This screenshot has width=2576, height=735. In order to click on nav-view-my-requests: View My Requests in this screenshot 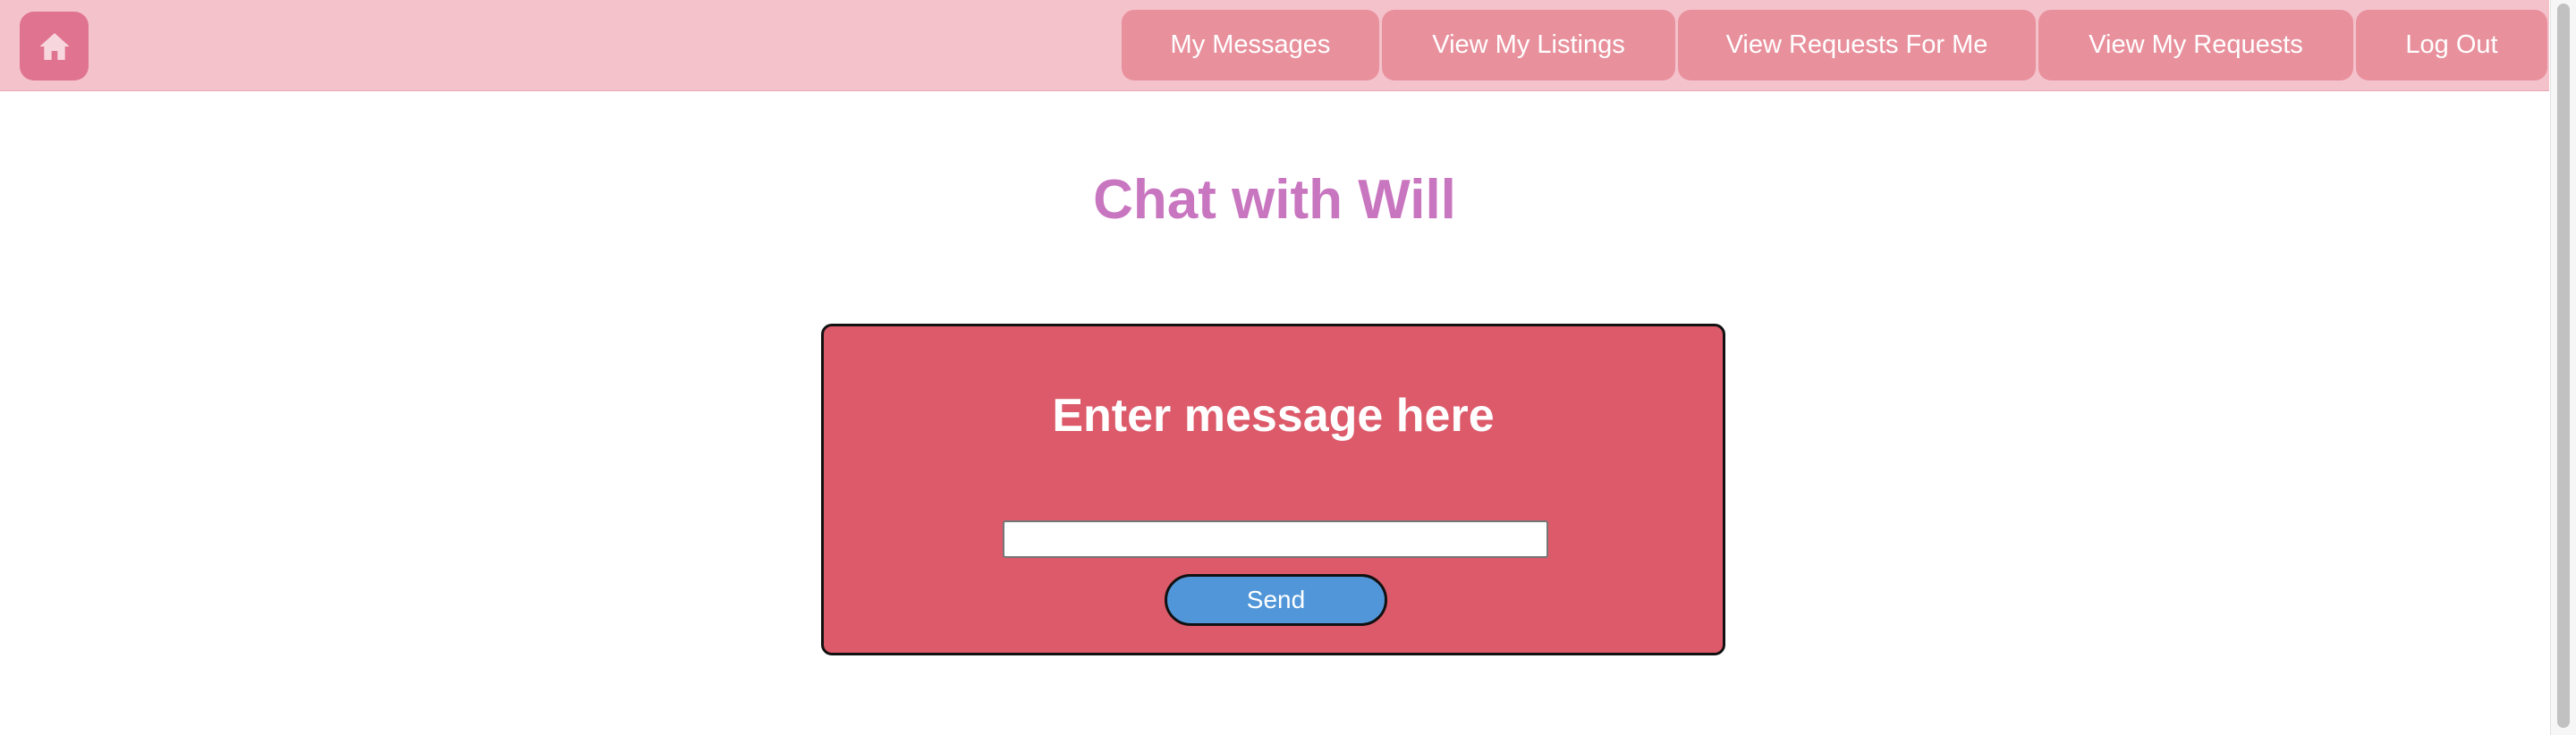, I will do `click(2195, 45)`.